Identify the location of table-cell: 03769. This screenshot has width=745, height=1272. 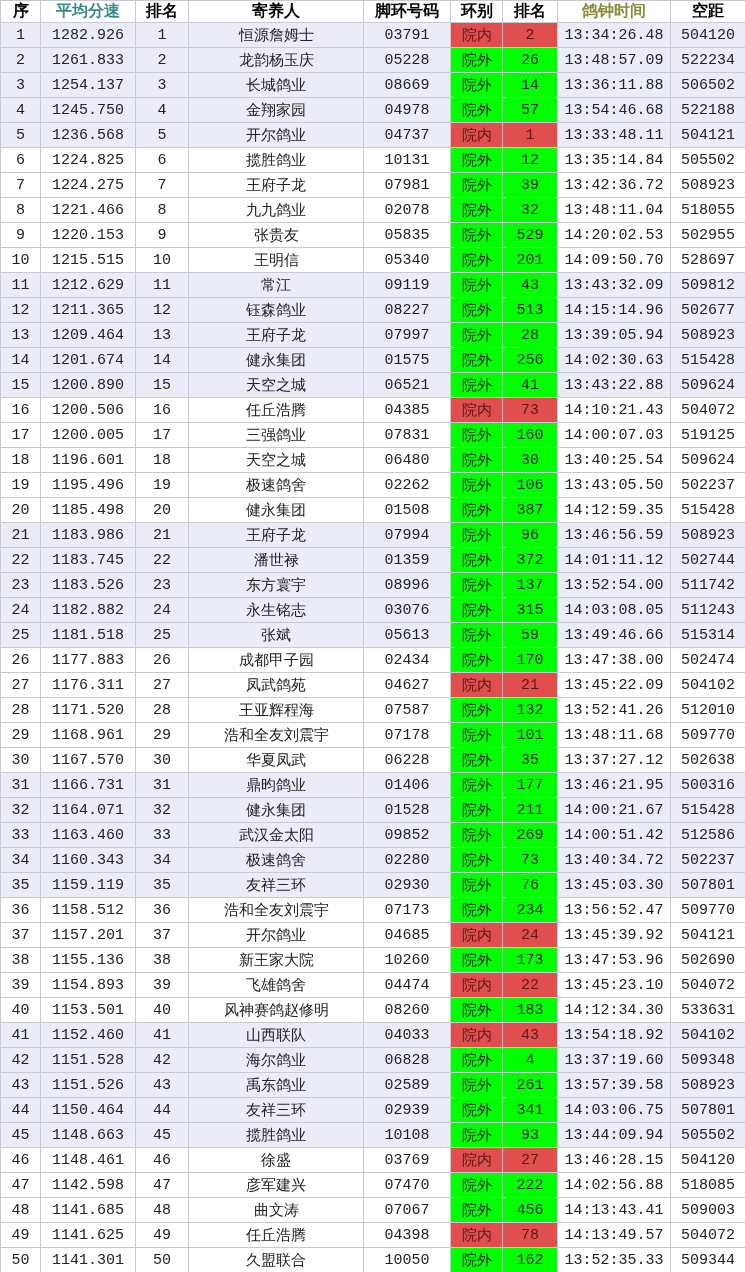
(407, 1160).